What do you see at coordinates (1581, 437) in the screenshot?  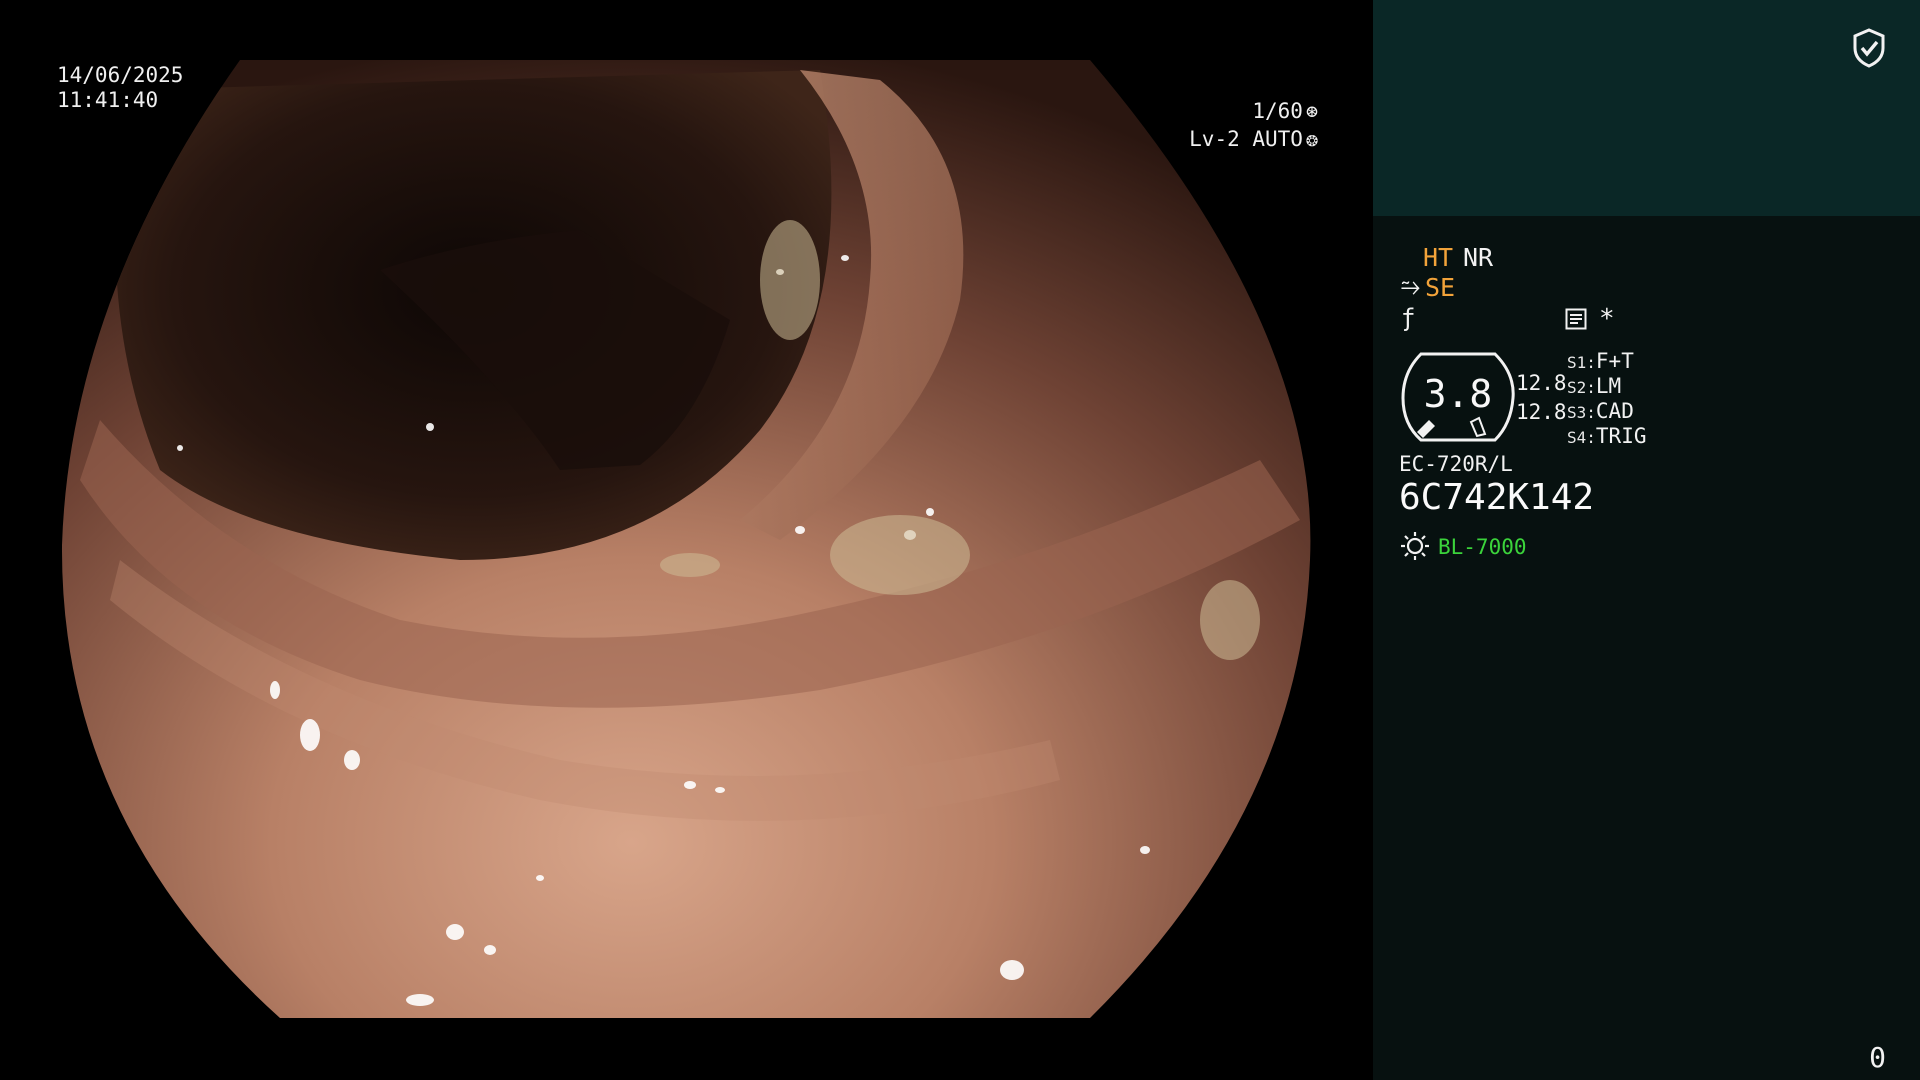 I see `switch-key: S4:` at bounding box center [1581, 437].